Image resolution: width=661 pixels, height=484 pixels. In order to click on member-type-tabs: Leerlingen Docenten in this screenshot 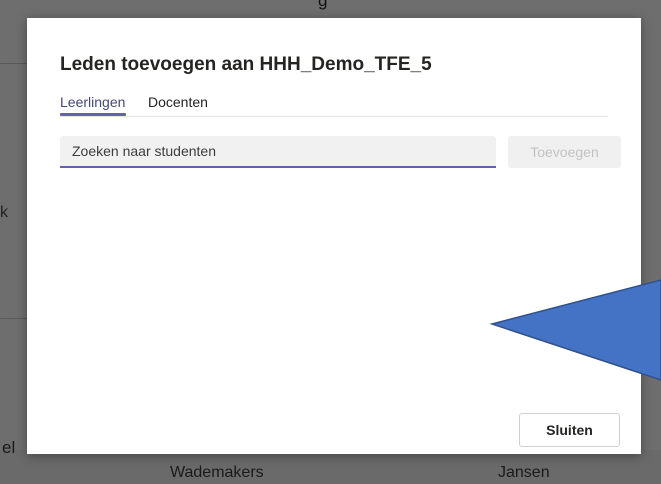, I will do `click(334, 105)`.